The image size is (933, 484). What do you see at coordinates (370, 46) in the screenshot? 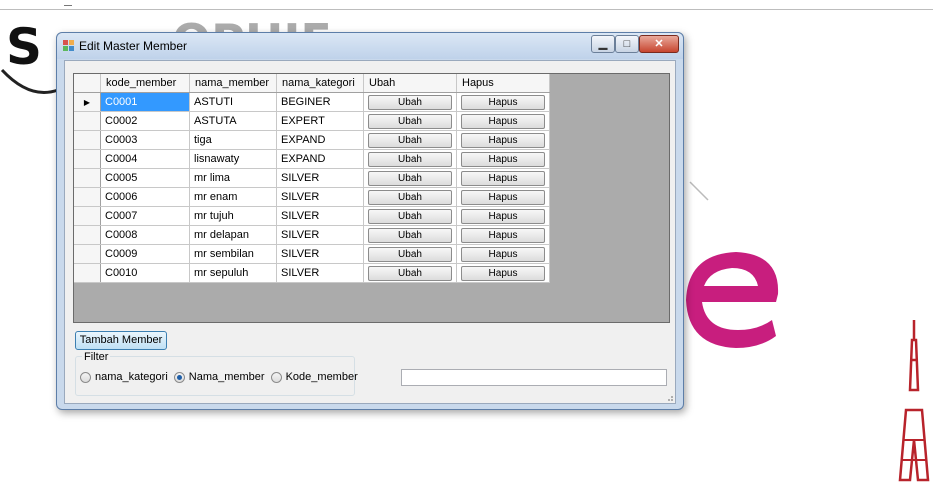
I see `title-bar: Edit Master Member ▁ □ ✕` at bounding box center [370, 46].